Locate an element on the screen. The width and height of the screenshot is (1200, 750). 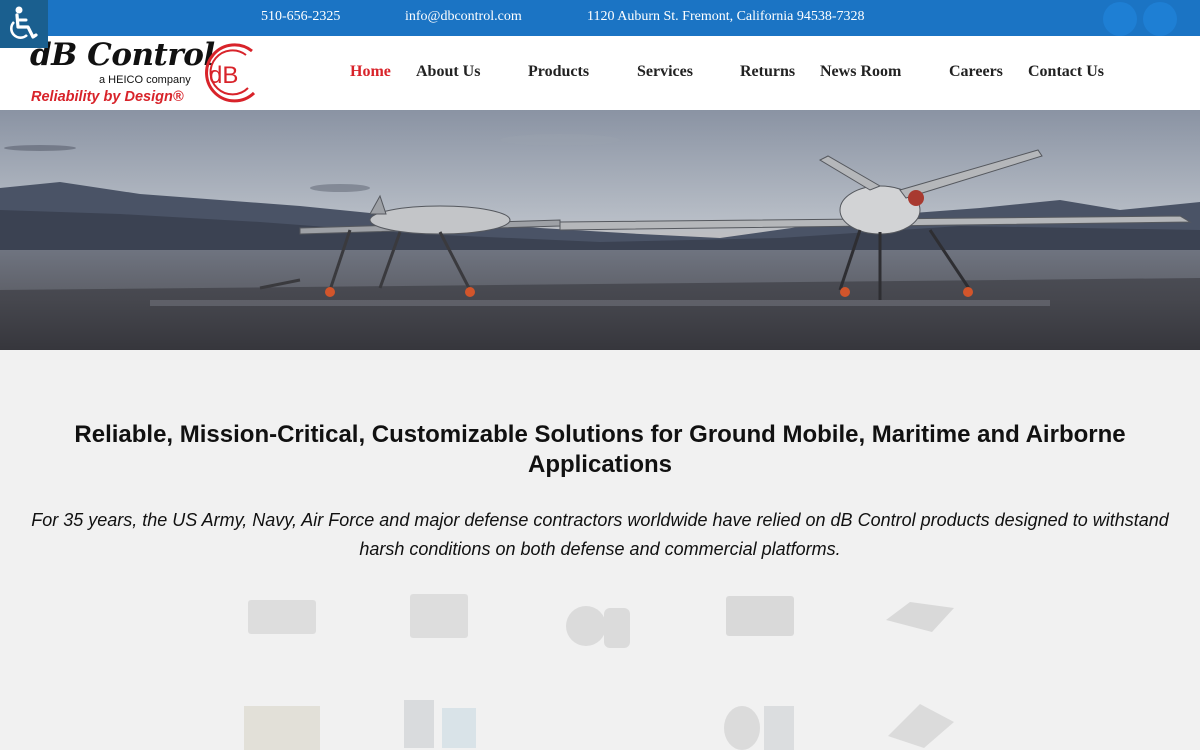
wheelchair-icon is located at coordinates (24, 22).